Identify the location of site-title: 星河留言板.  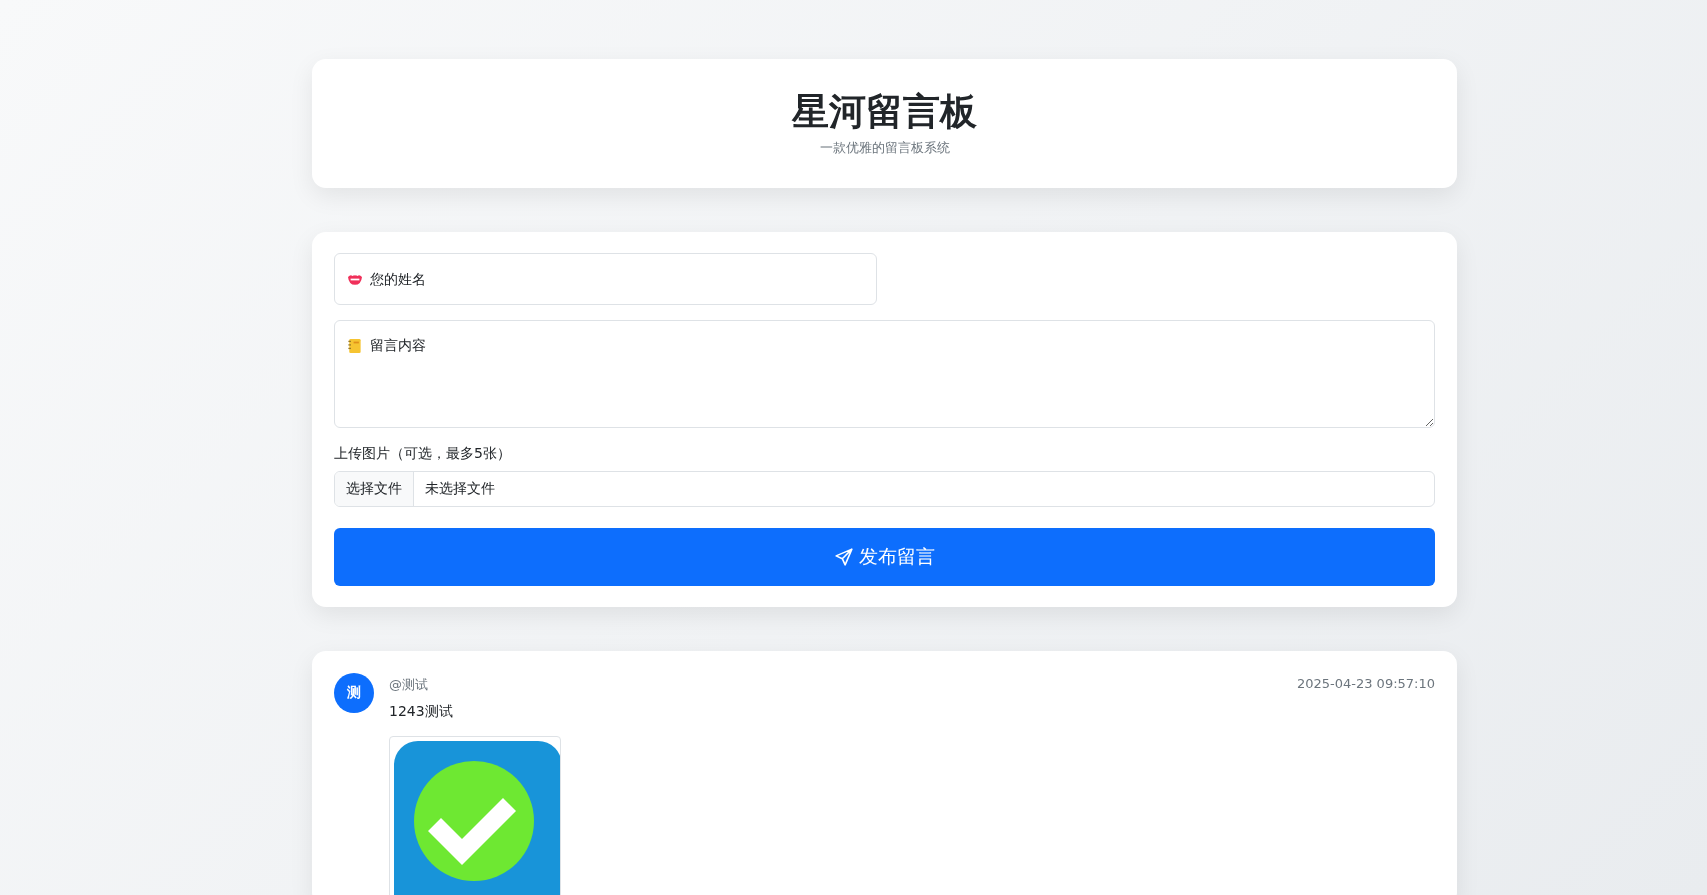
(884, 112).